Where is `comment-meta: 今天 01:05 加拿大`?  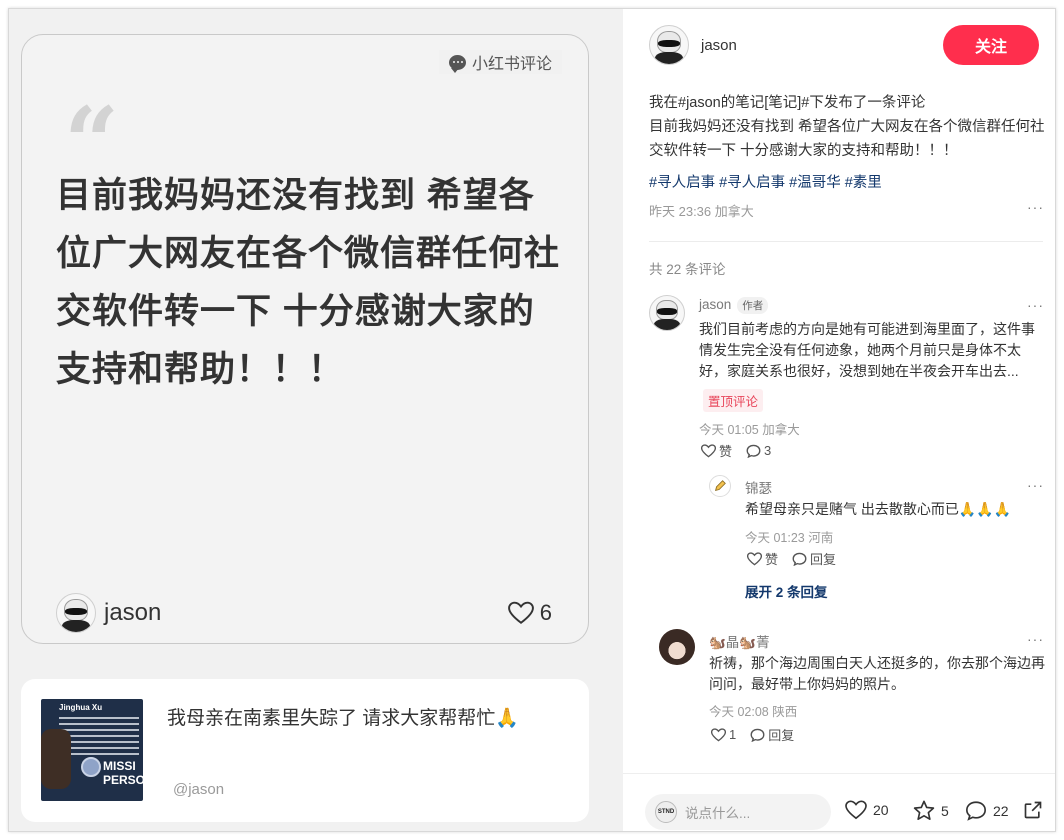 comment-meta: 今天 01:05 加拿大 is located at coordinates (749, 430).